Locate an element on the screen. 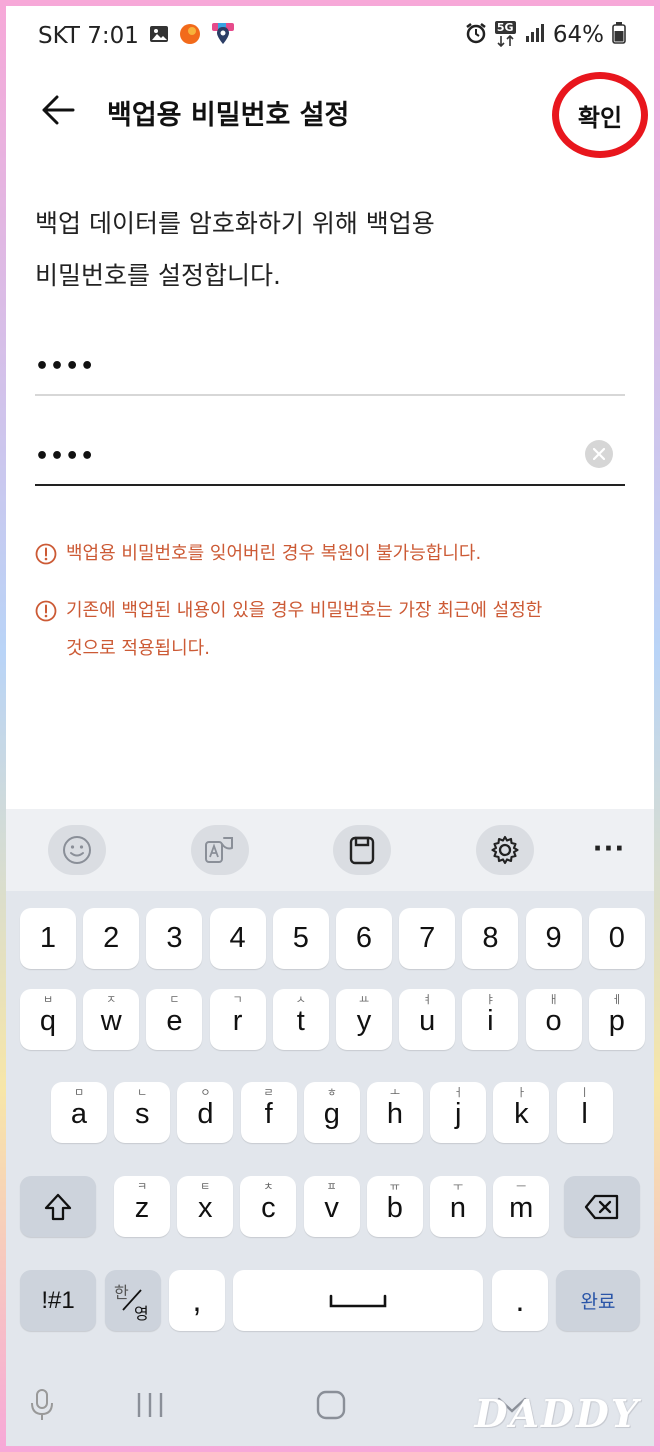 The width and height of the screenshot is (660, 1452). done-key: 완료 is located at coordinates (598, 1300).